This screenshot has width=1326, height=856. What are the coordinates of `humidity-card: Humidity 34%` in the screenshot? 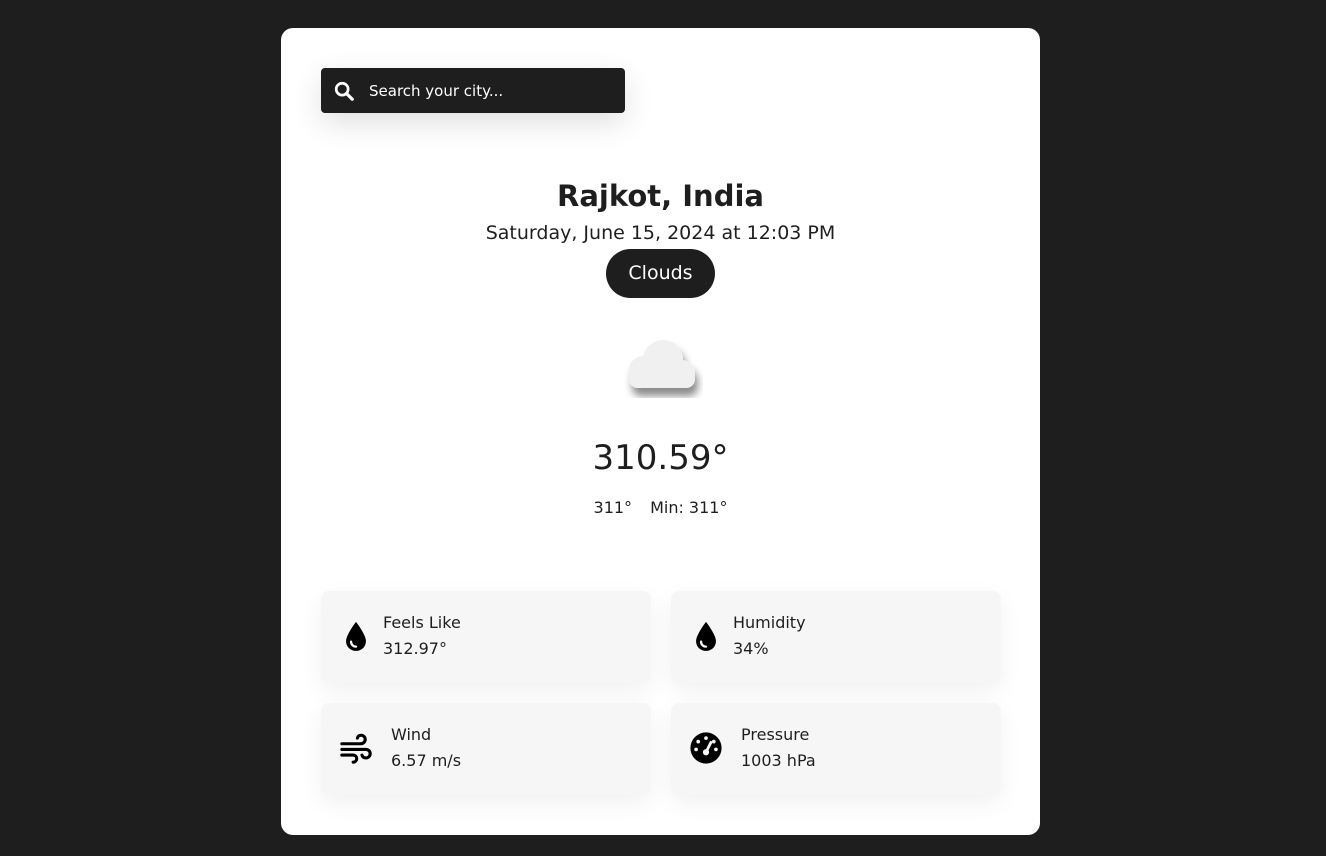 It's located at (836, 637).